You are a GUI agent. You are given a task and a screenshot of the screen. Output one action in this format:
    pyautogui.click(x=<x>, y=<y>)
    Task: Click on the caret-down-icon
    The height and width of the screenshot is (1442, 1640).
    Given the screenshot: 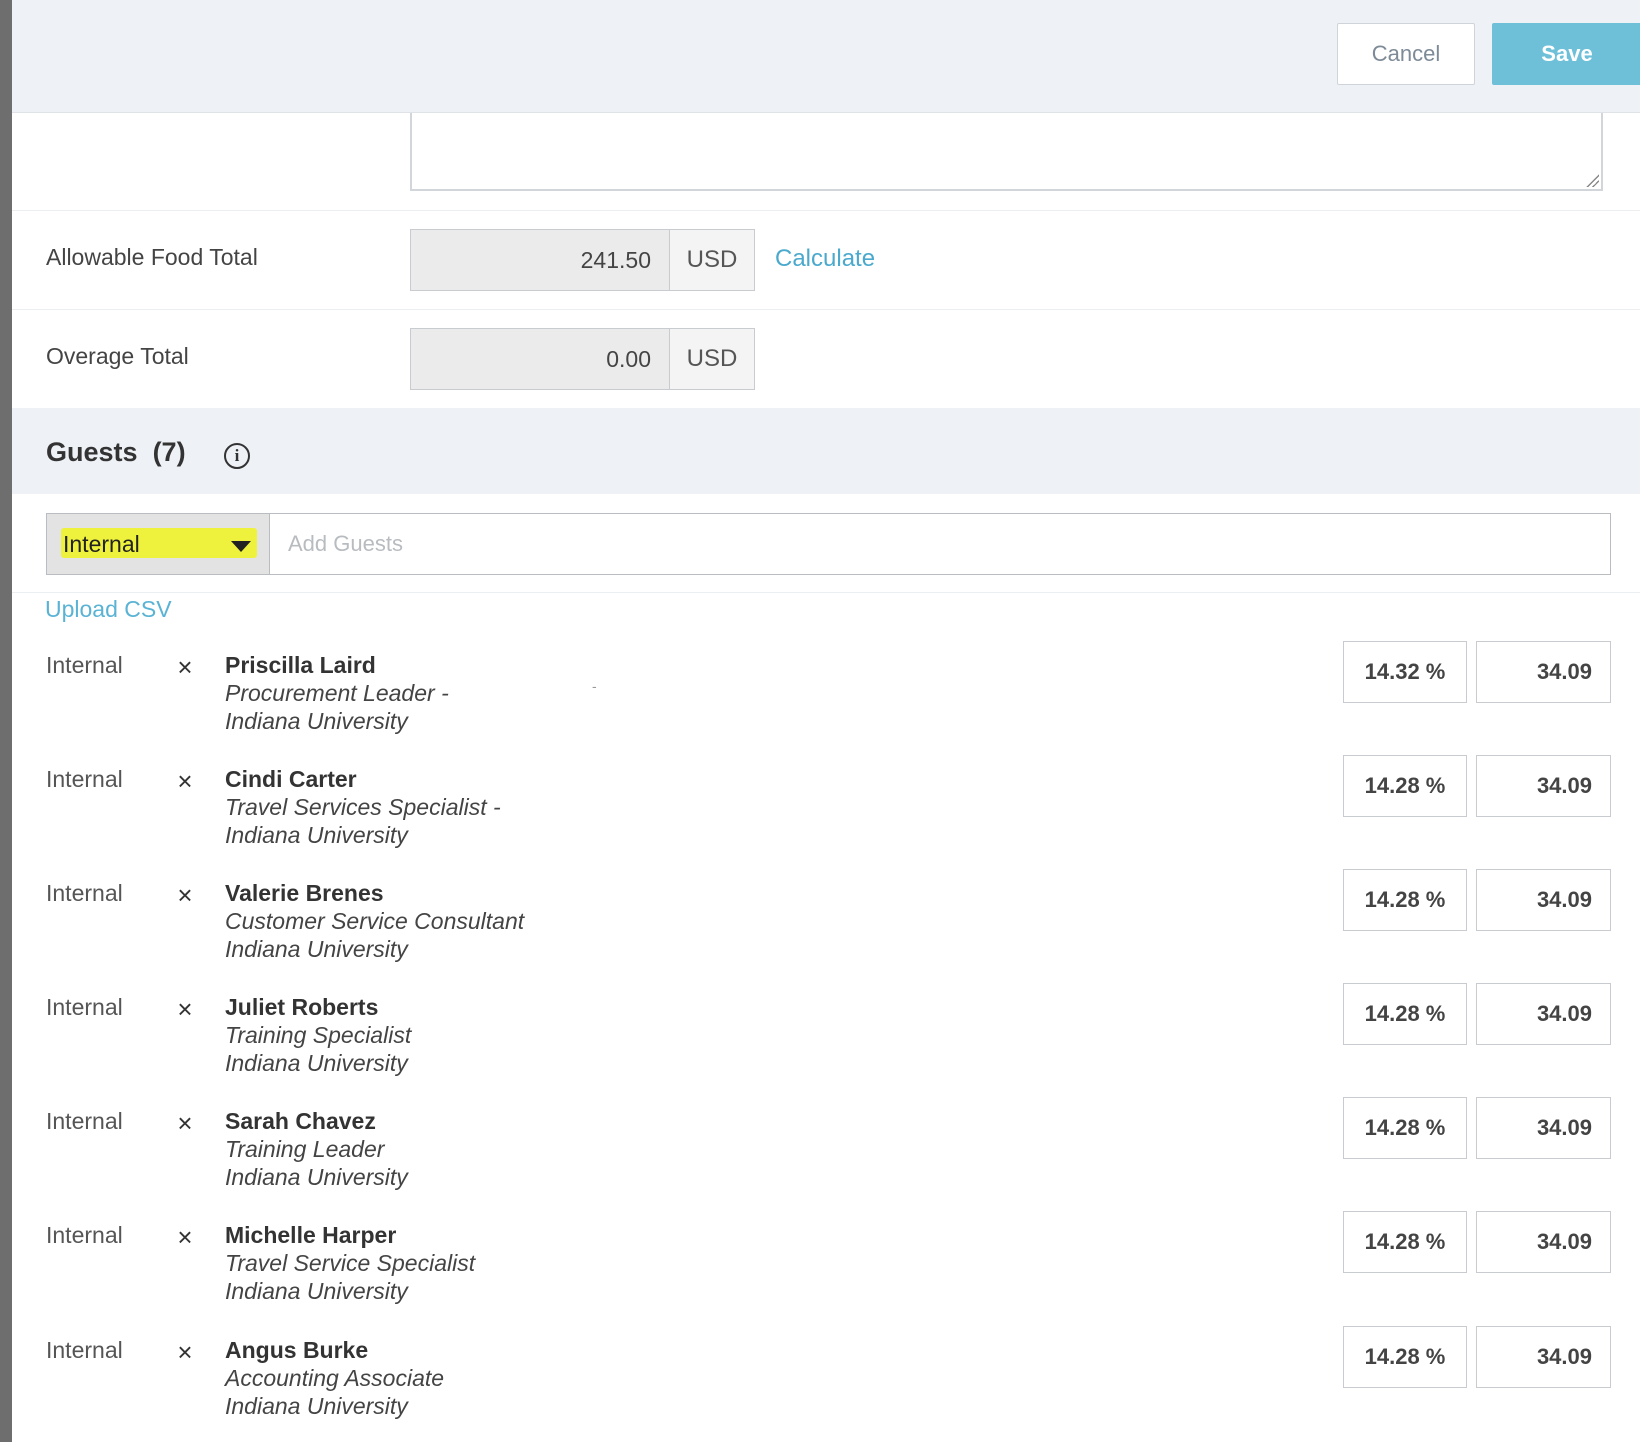 What is the action you would take?
    pyautogui.click(x=241, y=546)
    